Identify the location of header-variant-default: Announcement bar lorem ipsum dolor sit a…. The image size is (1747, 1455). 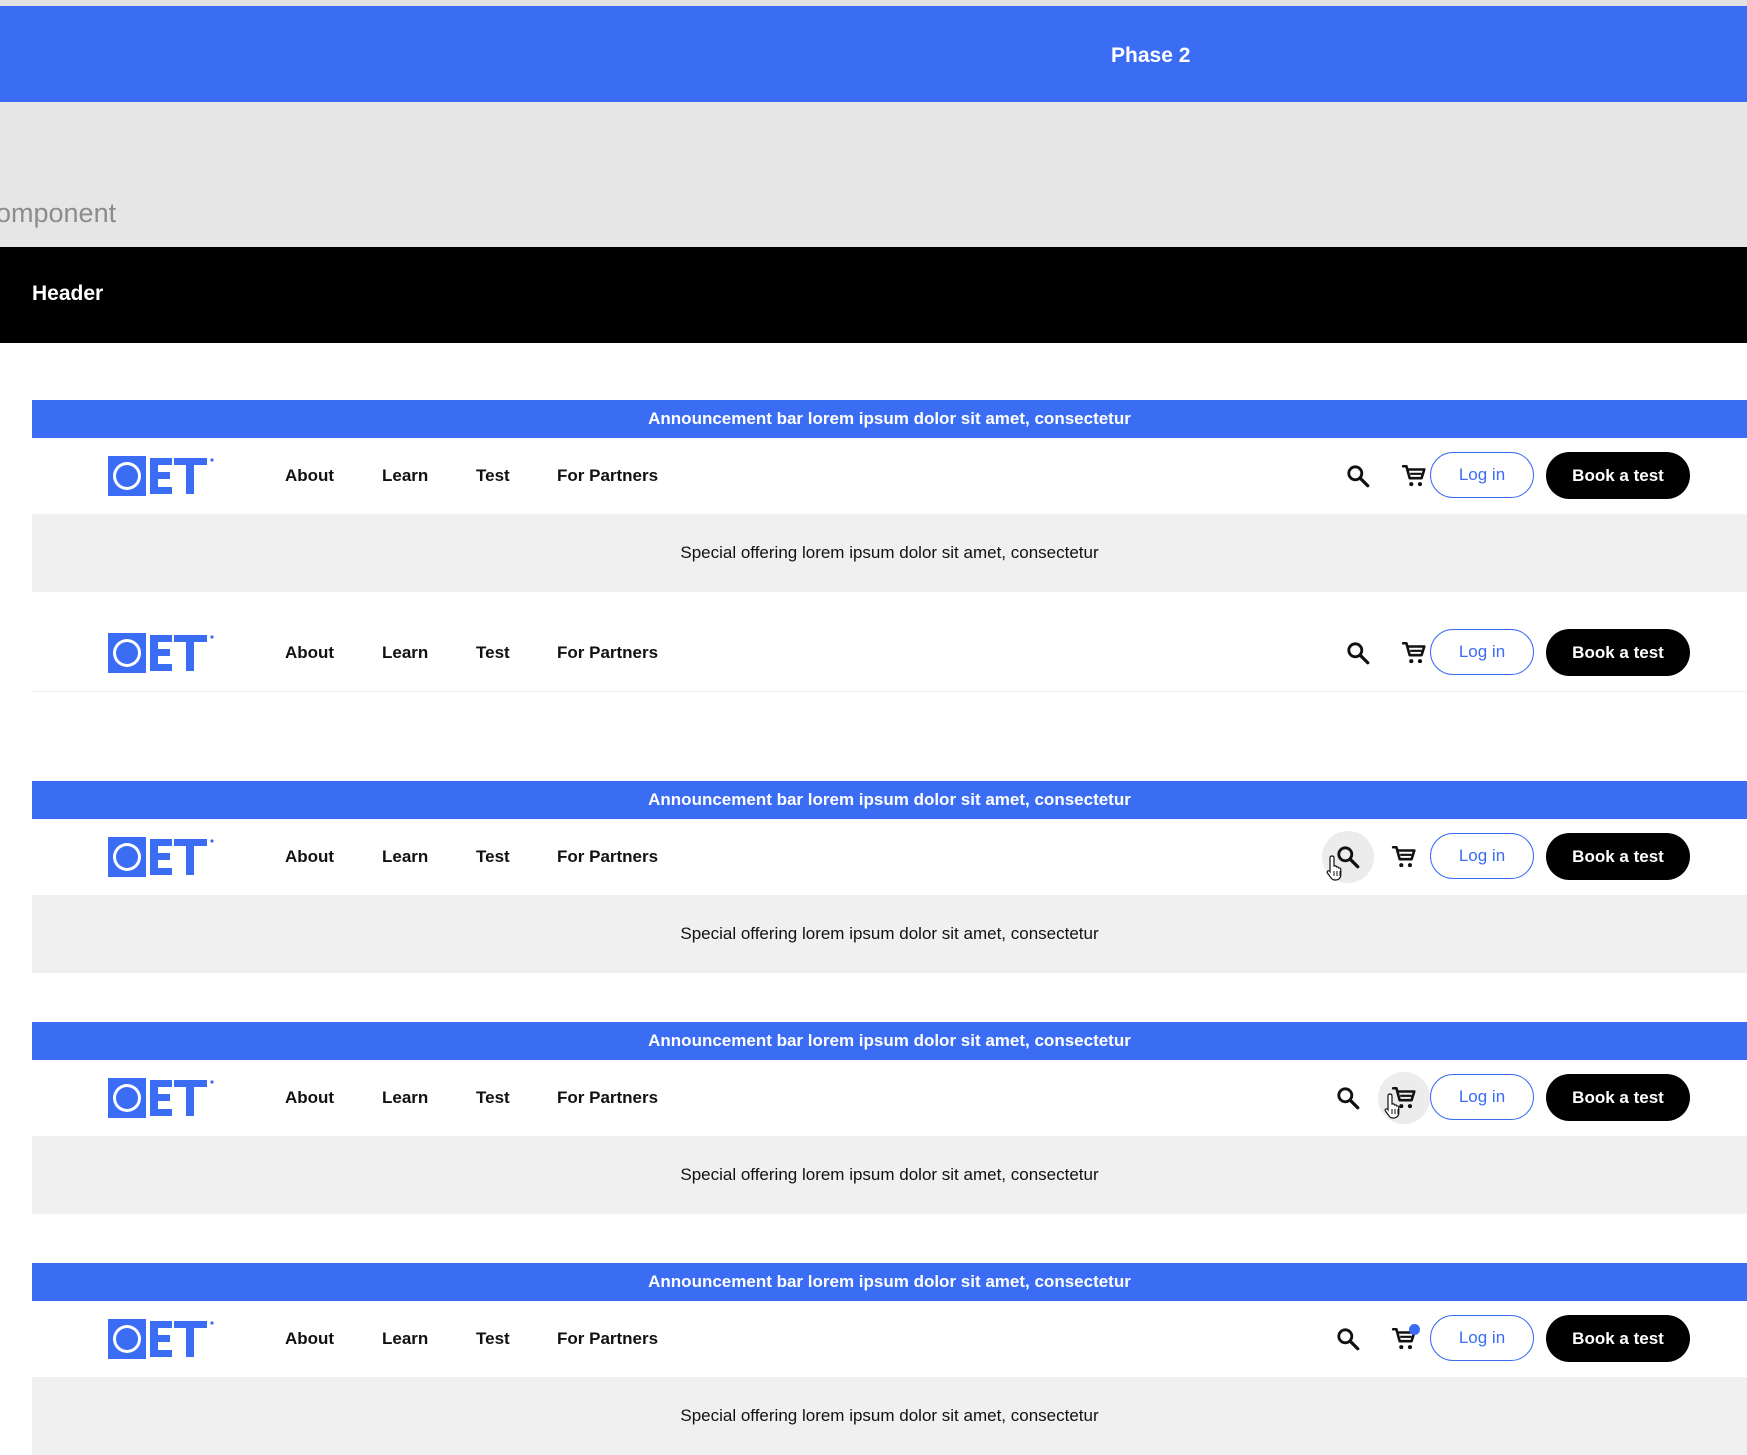
(889, 496).